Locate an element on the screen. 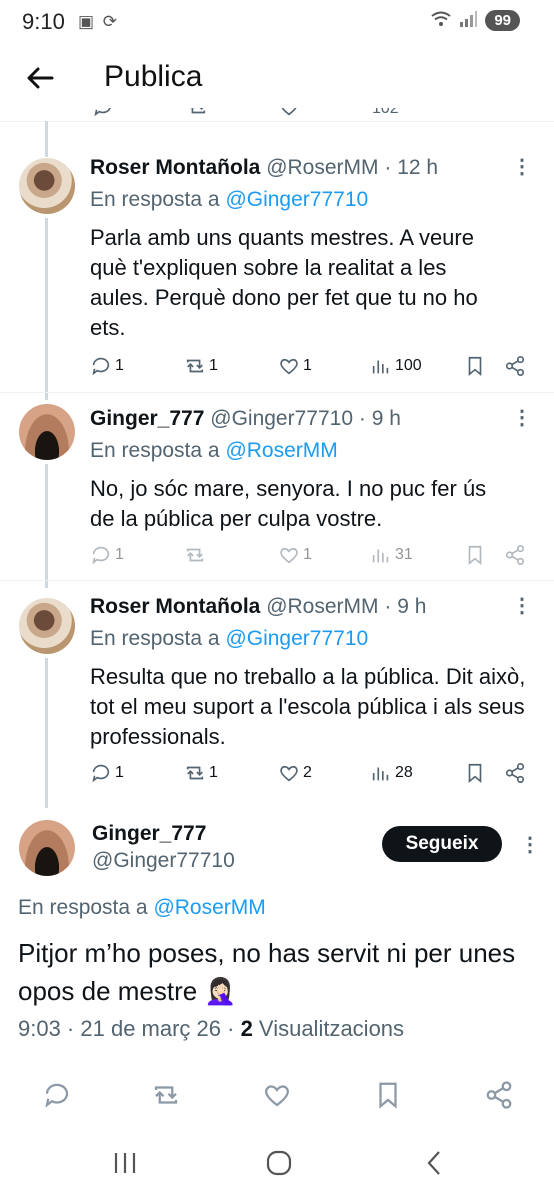 The image size is (554, 1200). signal-icon is located at coordinates (468, 20).